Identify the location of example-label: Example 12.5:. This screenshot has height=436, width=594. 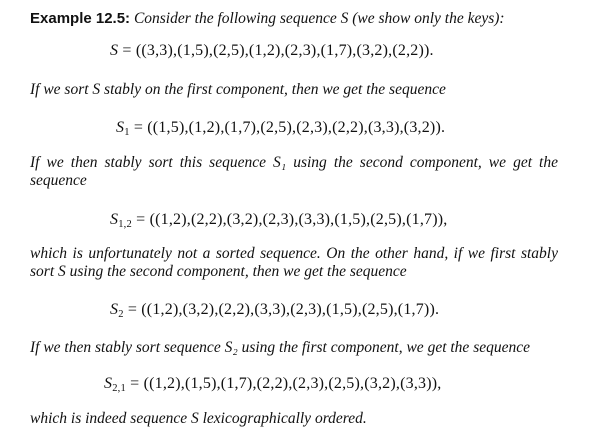
(80, 18).